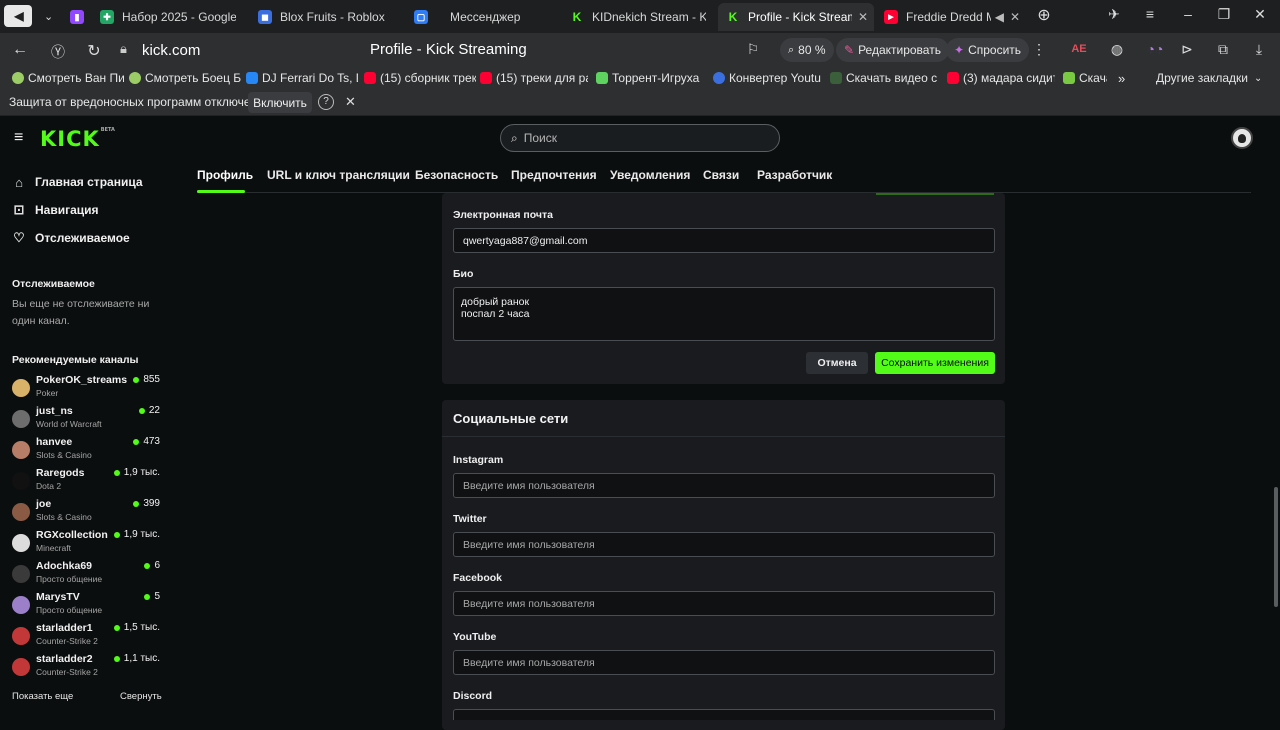 The image size is (1280, 730). Describe the element at coordinates (999, 17) in the screenshot. I see `speaker-icon: ◀` at that location.